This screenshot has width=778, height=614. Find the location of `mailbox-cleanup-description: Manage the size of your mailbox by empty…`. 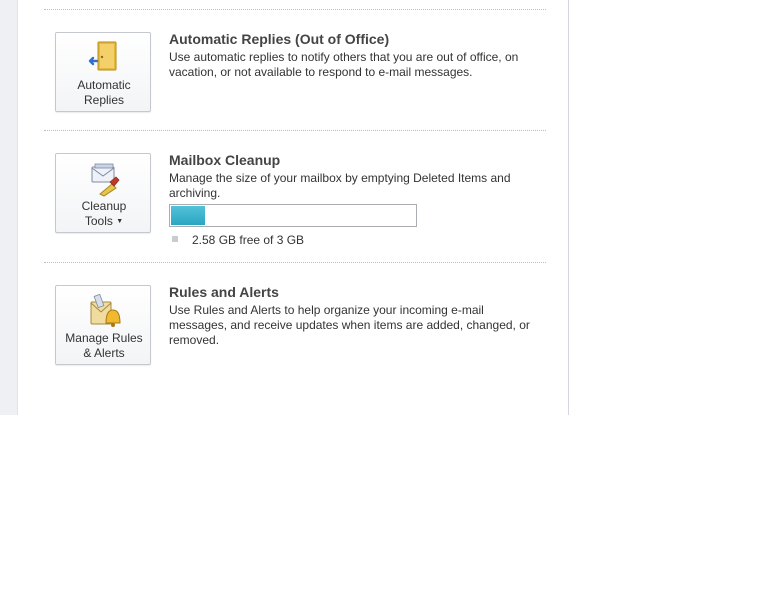

mailbox-cleanup-description: Manage the size of your mailbox by empty… is located at coordinates (340, 185).